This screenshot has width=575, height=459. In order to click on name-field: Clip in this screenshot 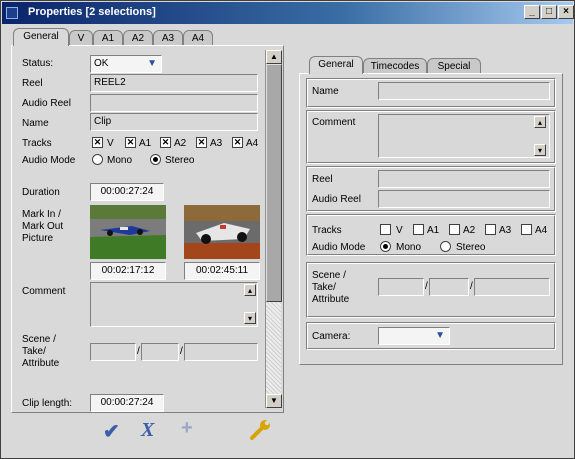, I will do `click(174, 122)`.